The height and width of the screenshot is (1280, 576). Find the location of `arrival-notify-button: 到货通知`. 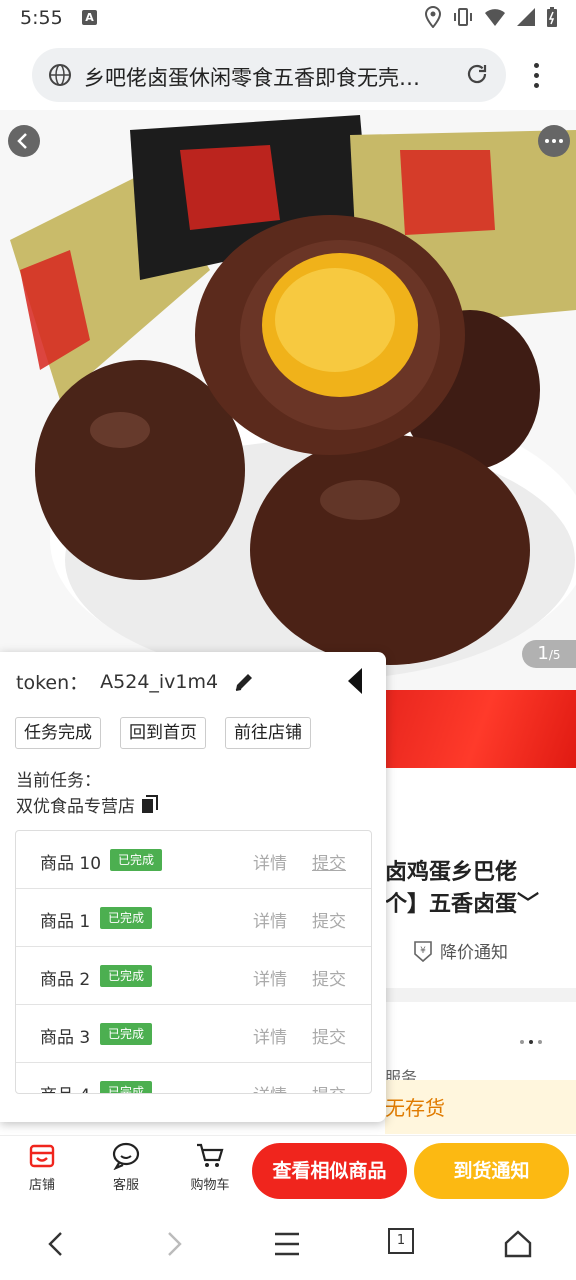

arrival-notify-button: 到货通知 is located at coordinates (491, 1171).